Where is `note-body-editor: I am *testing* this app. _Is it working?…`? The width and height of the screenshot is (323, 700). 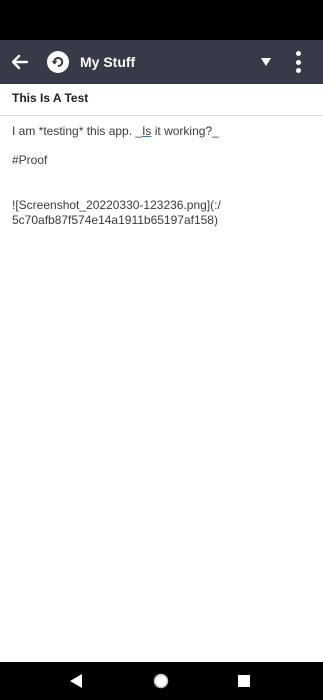
note-body-editor: I am *testing* this app. _Is it working?… is located at coordinates (162, 176).